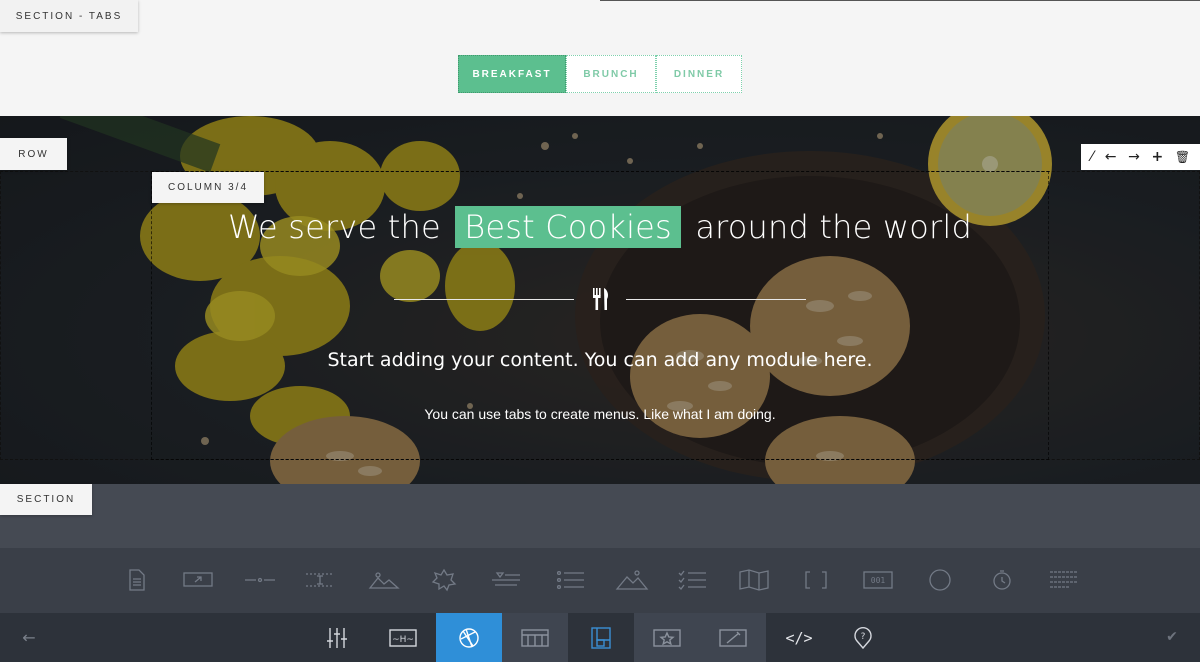  Describe the element at coordinates (900, 0) in the screenshot. I see `top-border` at that location.